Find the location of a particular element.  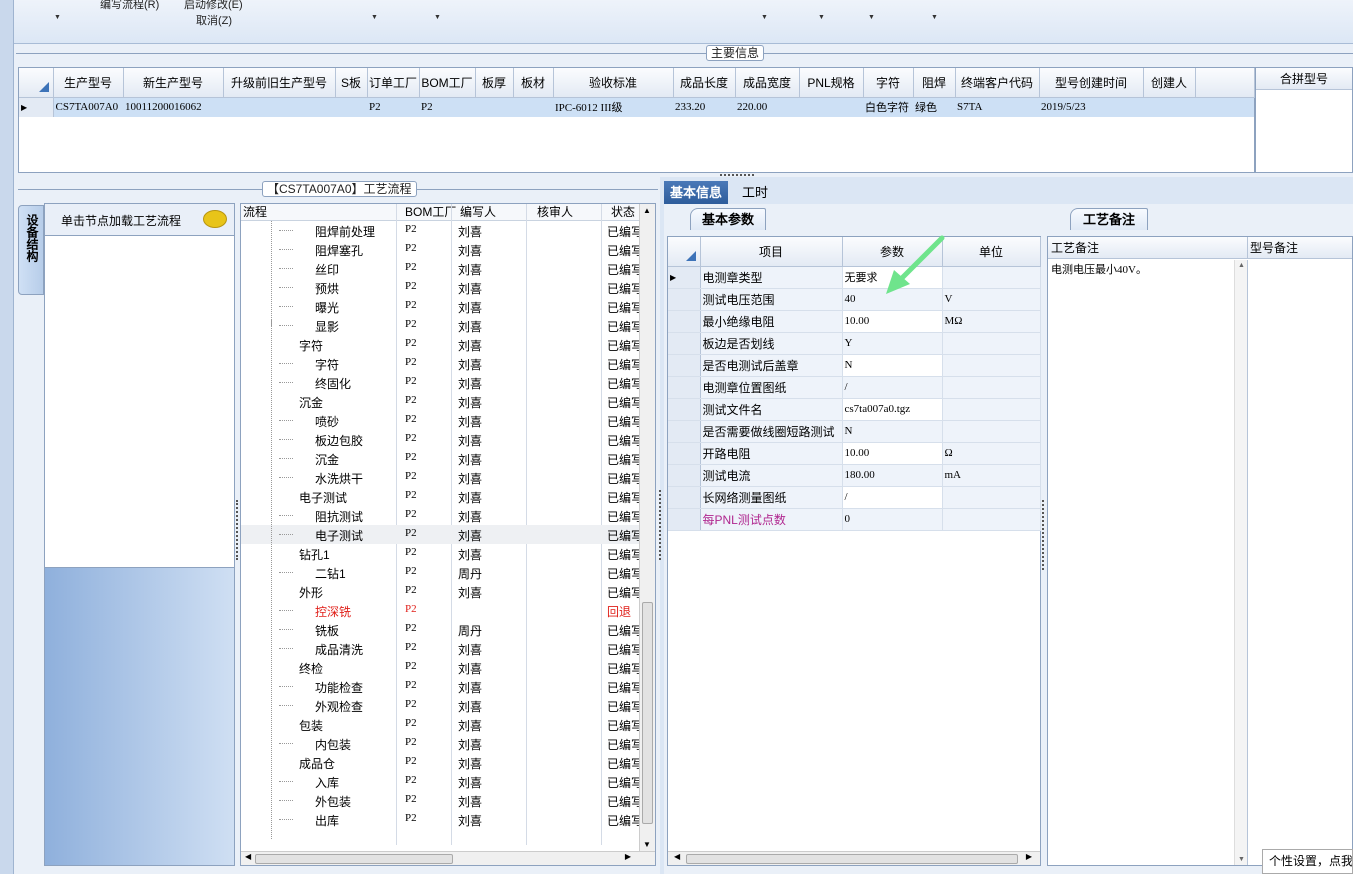

scroll-down-icon: ▼ is located at coordinates (647, 844).